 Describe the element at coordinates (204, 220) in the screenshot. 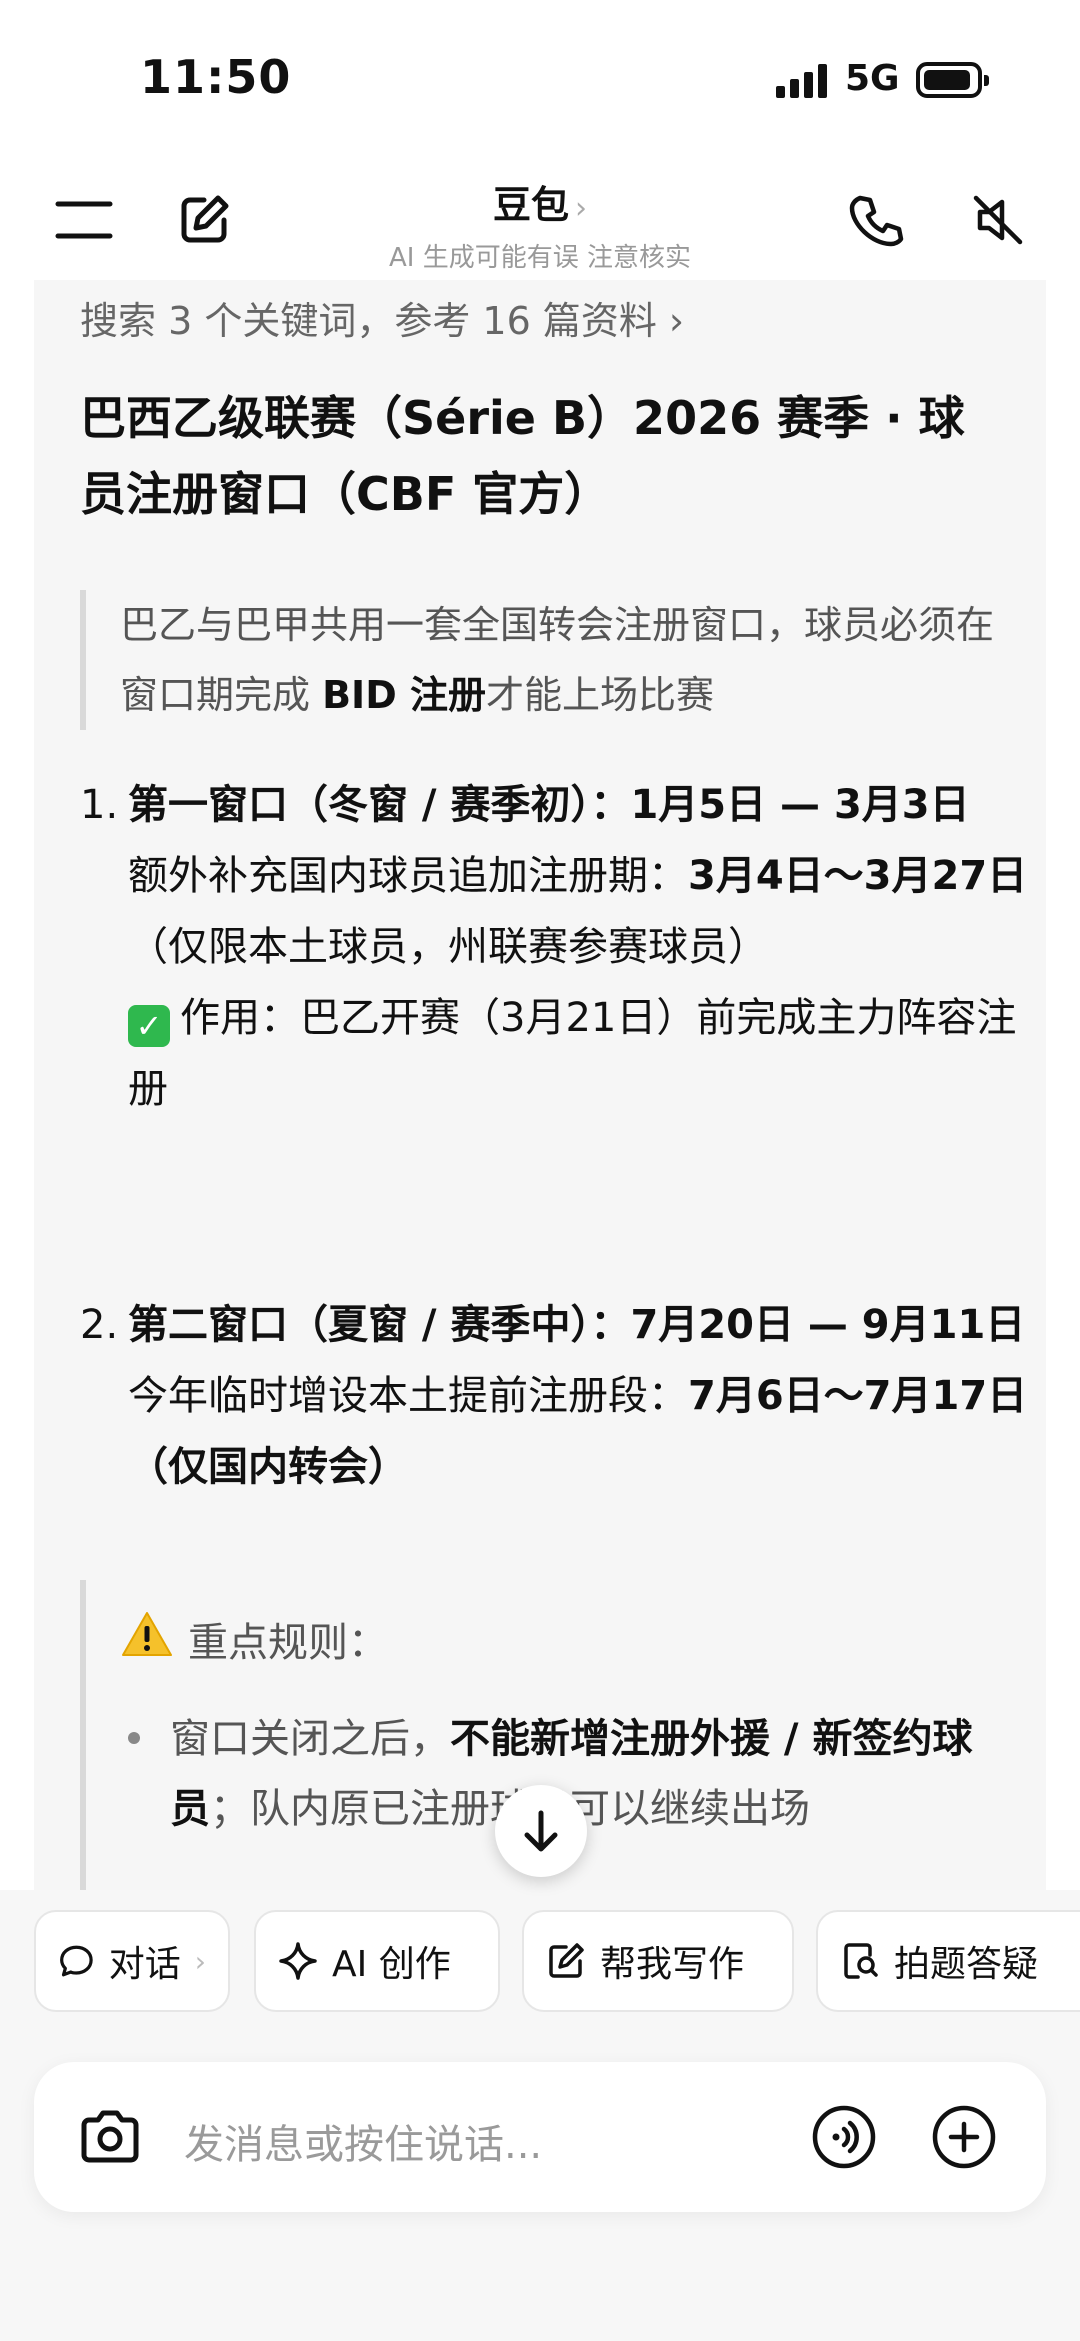

I see `new-chat-icon` at that location.